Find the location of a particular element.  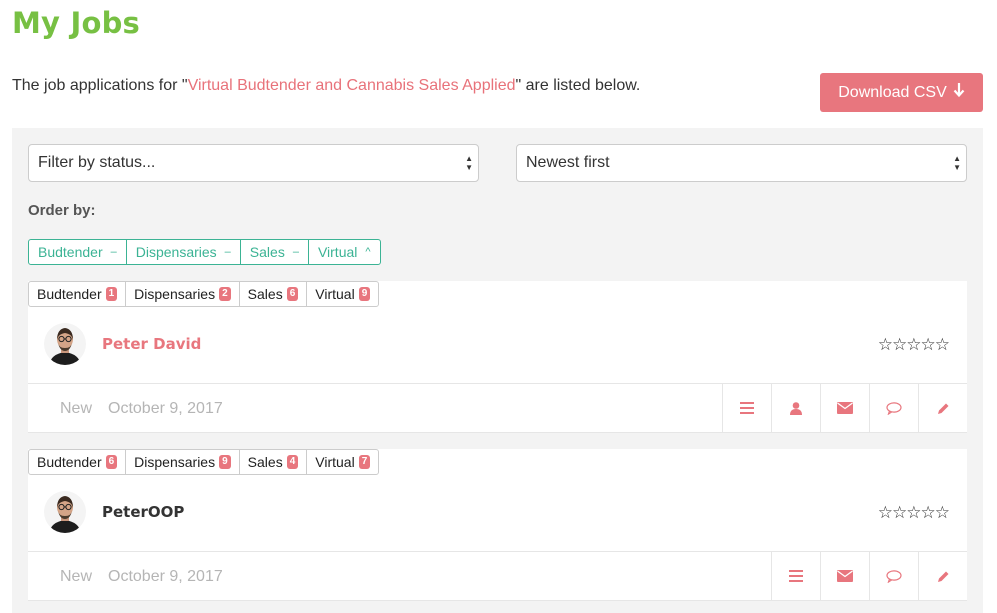

applicant-name: PeterOOP is located at coordinates (143, 512).